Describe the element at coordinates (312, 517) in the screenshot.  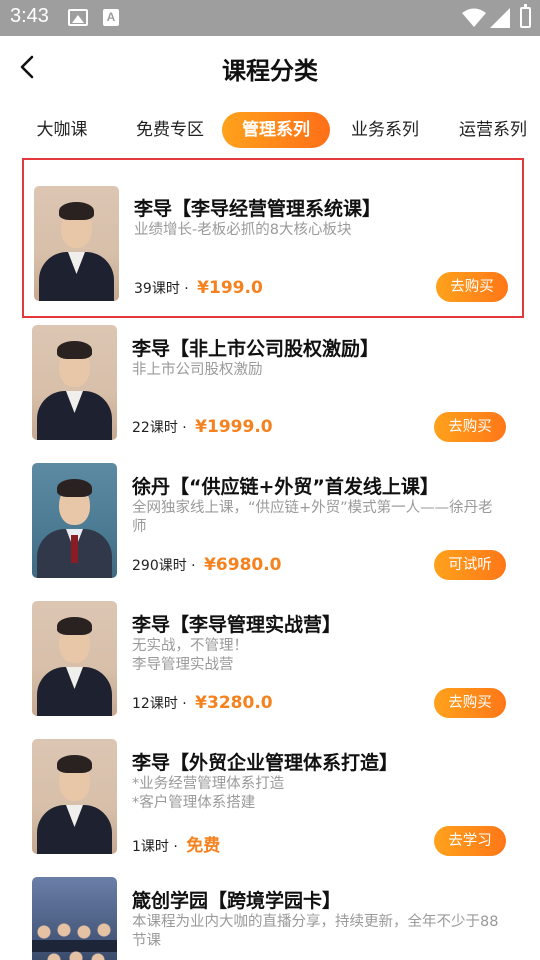
I see `course-desc: 全网独家线上课，“供应链+外贸”模式第一人——徐丹老师` at that location.